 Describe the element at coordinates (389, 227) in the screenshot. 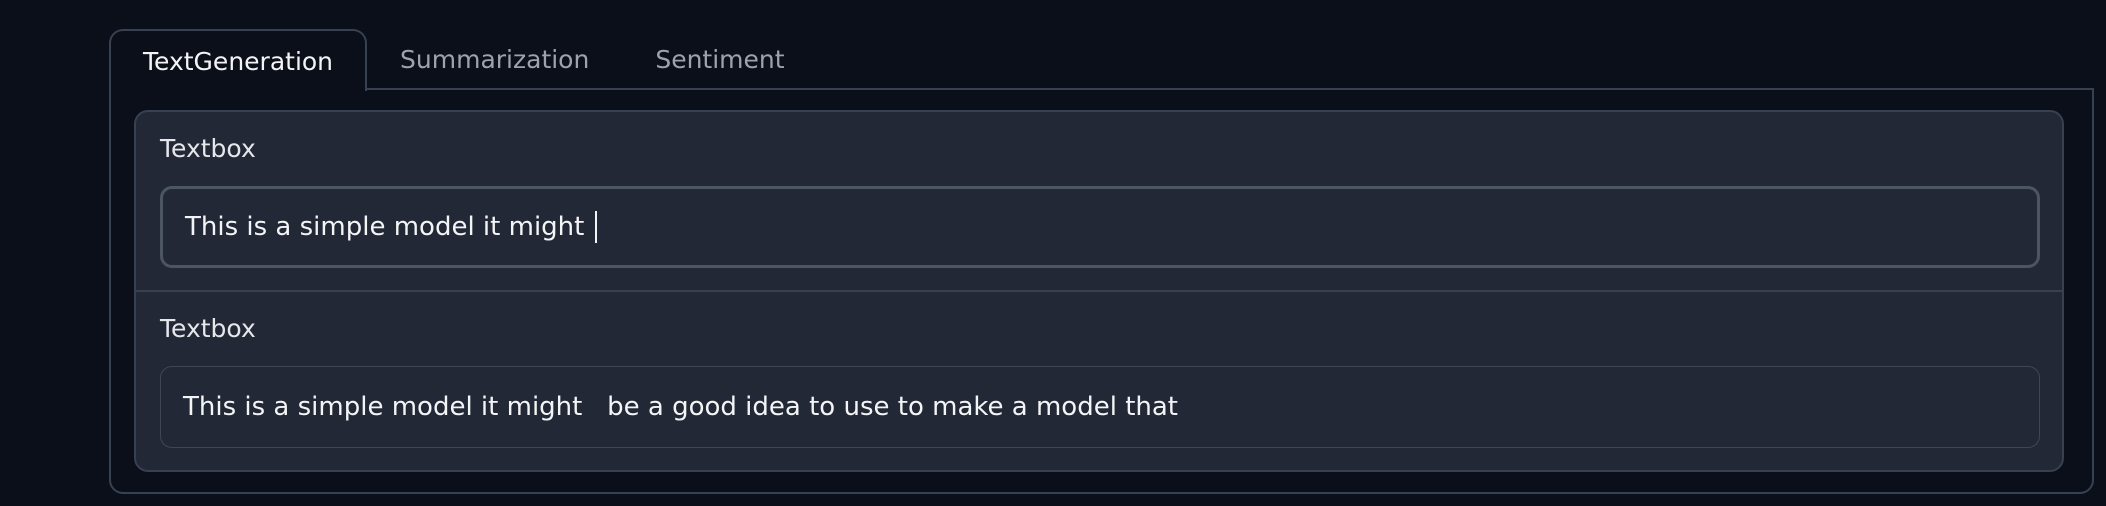

I see `input-textbox-value: This is a simple model it might` at that location.